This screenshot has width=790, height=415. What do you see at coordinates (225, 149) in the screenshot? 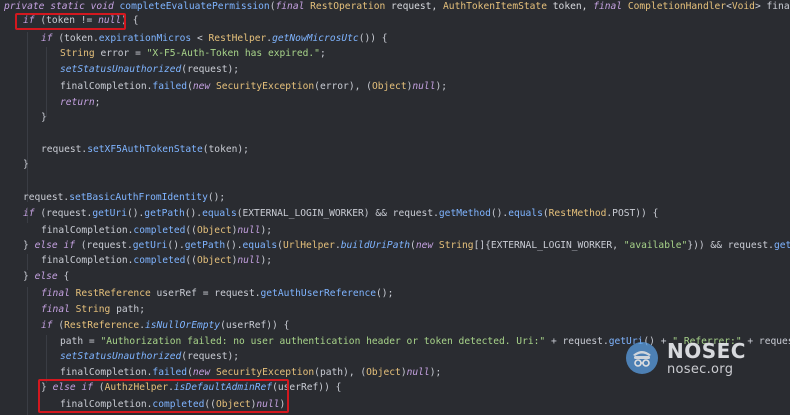
I see `code-token: (token);` at bounding box center [225, 149].